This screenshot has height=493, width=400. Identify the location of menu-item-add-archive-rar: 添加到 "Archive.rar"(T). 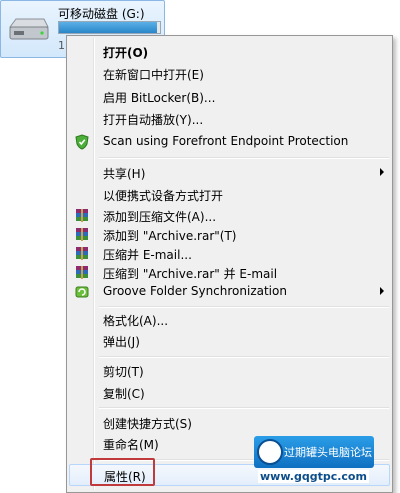
(229, 235).